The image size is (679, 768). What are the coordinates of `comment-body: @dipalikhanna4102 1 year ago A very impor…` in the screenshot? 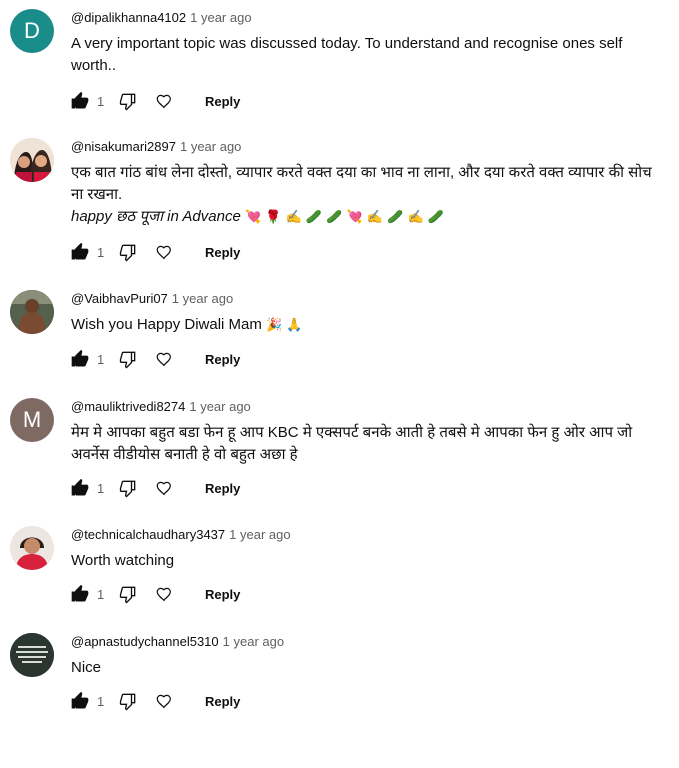 It's located at (368, 43).